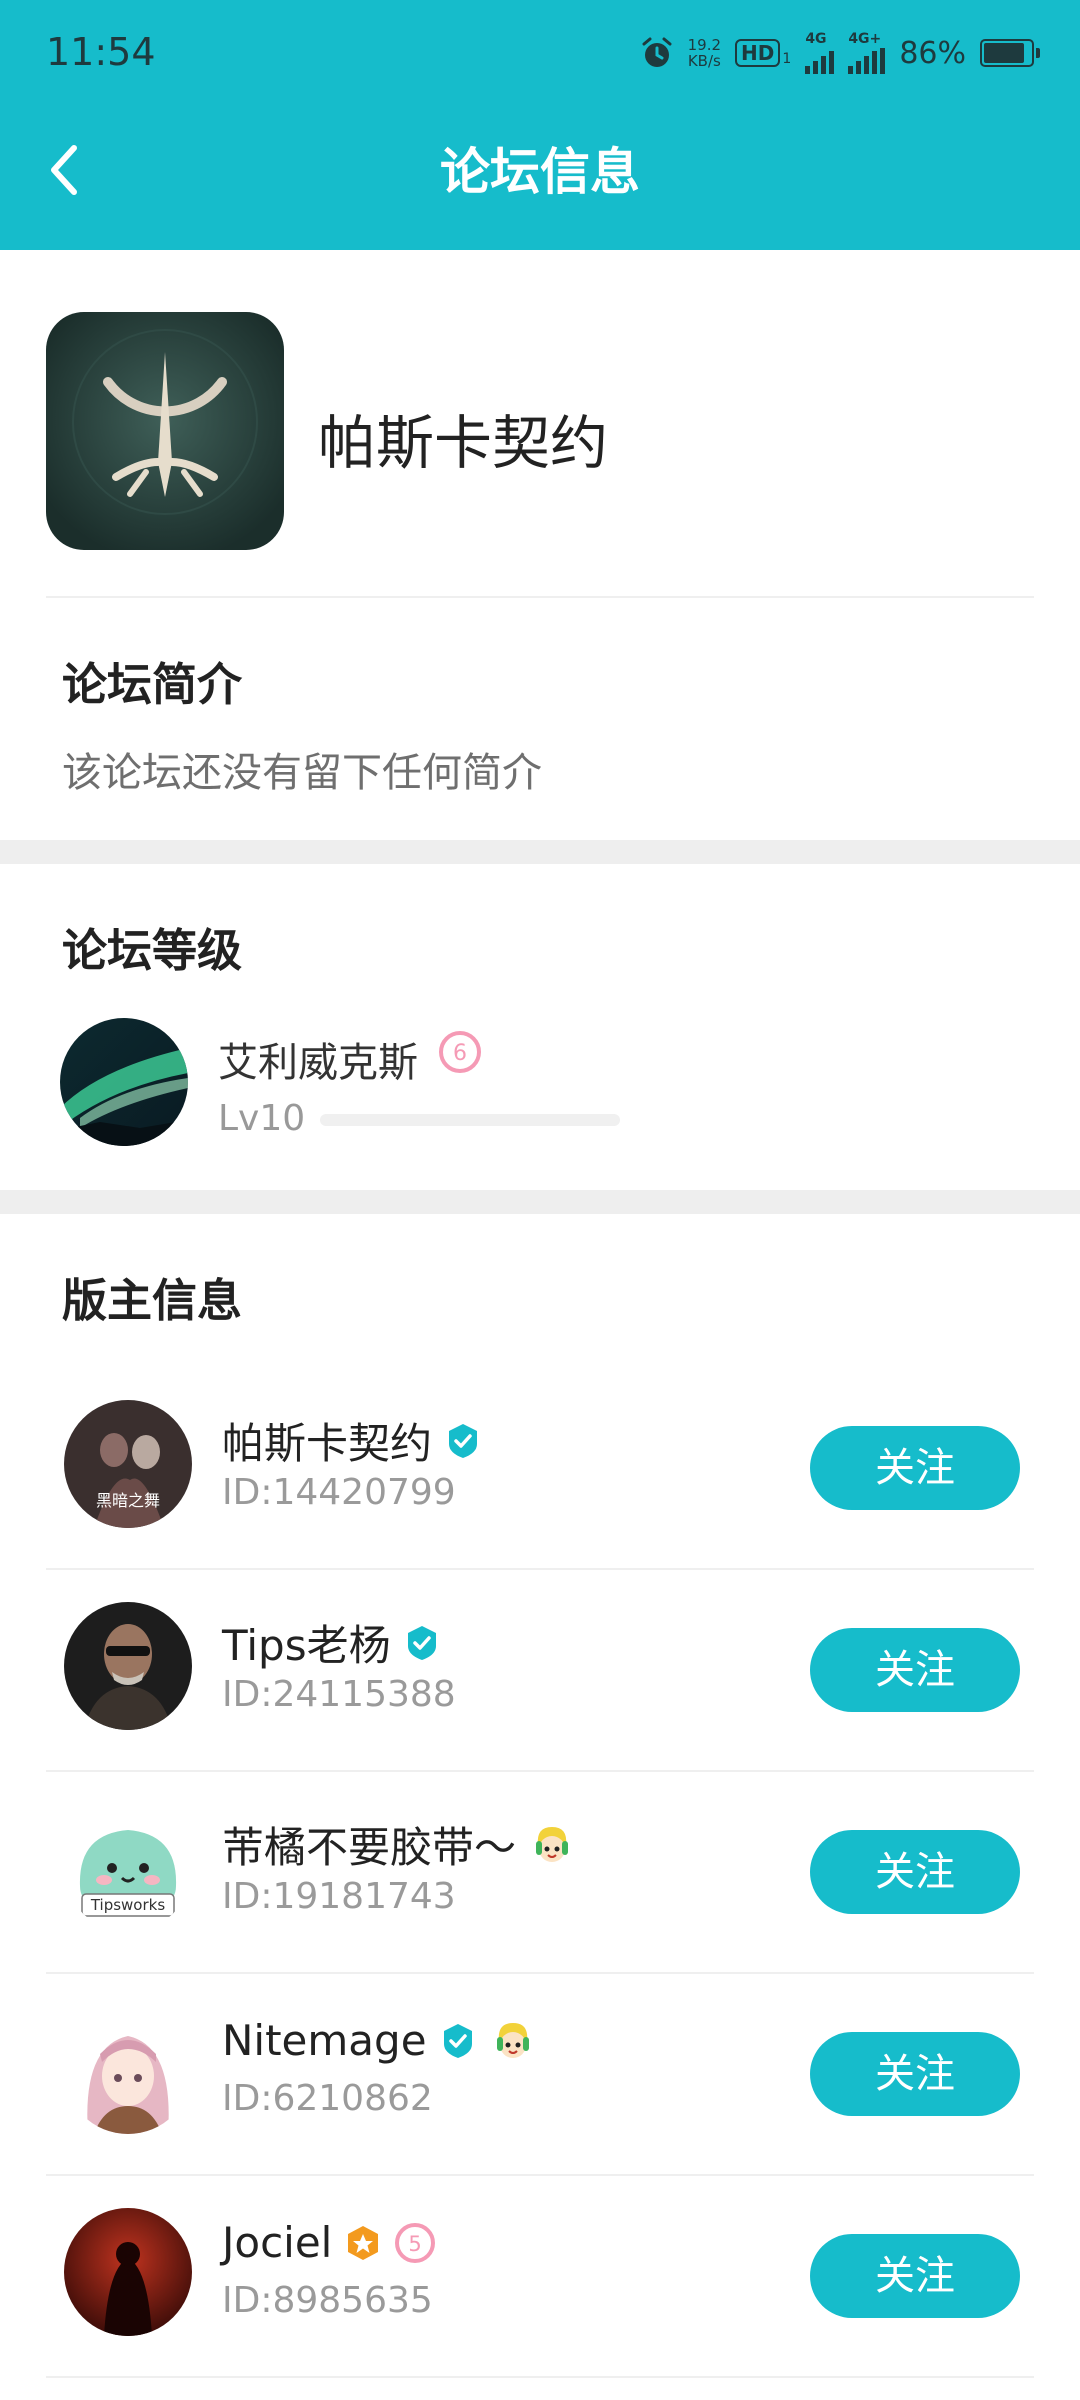  I want to click on level-progress-bar, so click(470, 1120).